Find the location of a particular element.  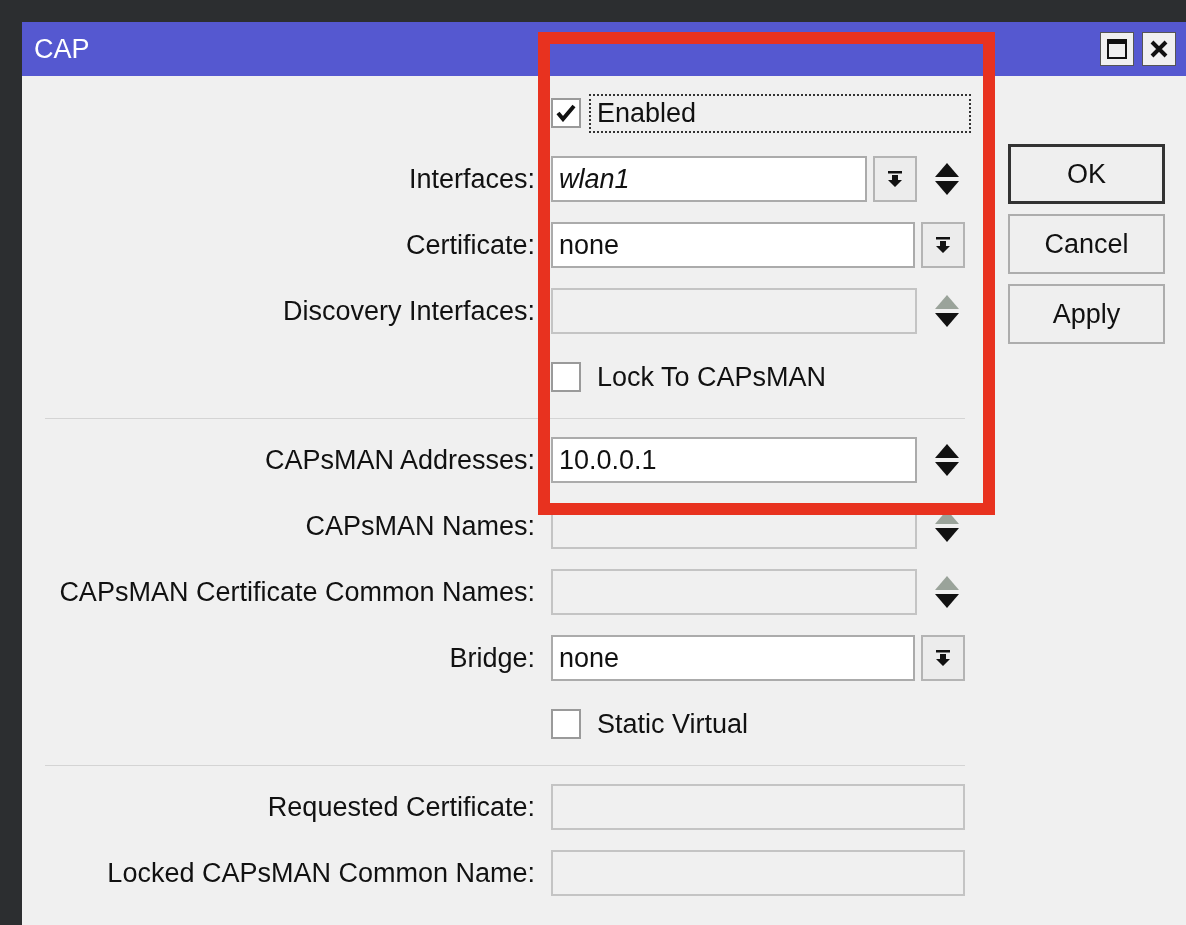

dialog-button: Cancel is located at coordinates (1086, 244).